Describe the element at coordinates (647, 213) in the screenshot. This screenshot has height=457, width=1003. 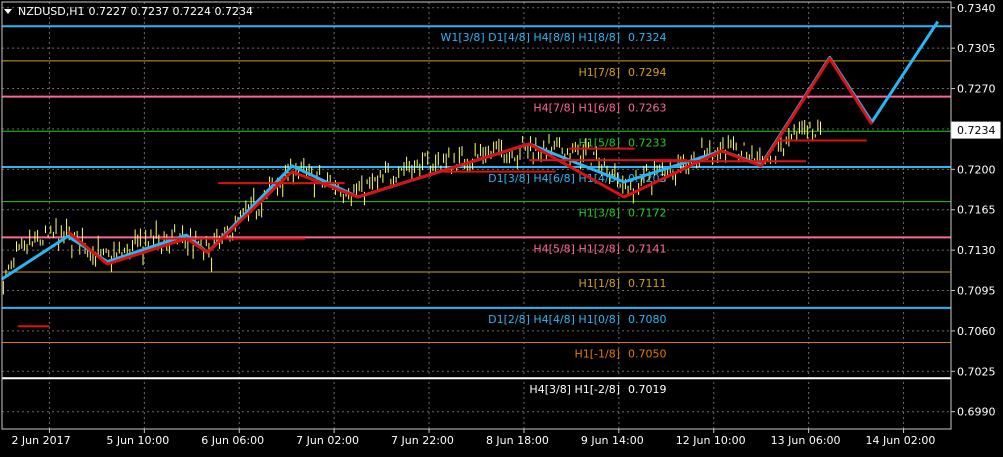
I see `murrey-level-value: 0.7172` at that location.